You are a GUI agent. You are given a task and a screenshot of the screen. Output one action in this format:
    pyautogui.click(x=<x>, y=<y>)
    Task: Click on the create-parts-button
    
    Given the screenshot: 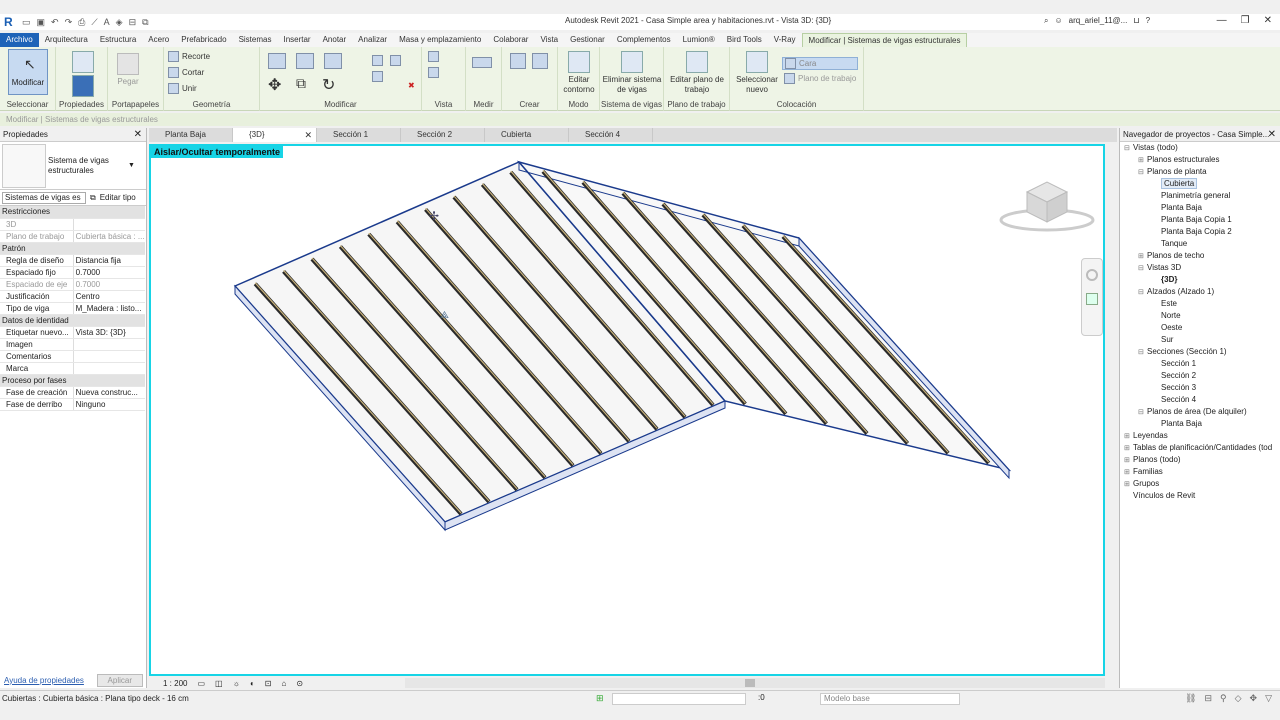 What is the action you would take?
    pyautogui.click(x=518, y=61)
    